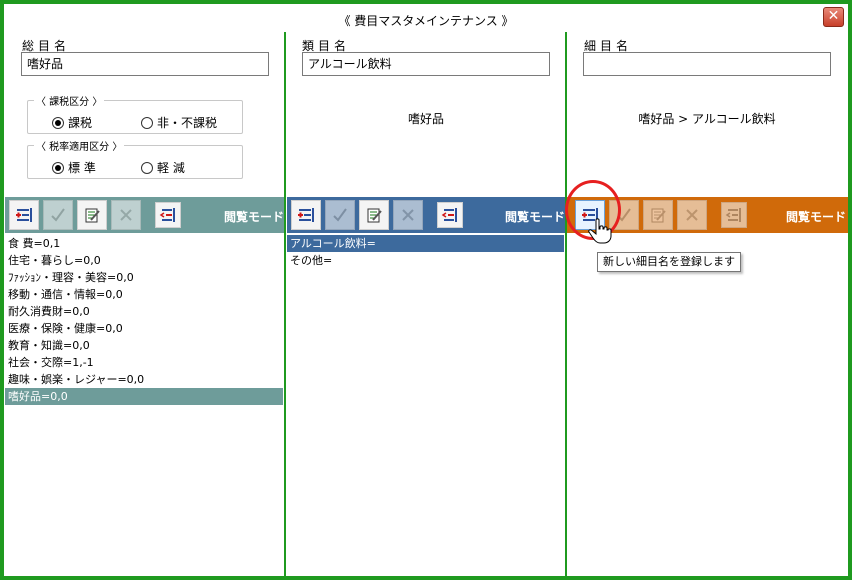  I want to click on radio-reduced: 軽 減, so click(163, 167).